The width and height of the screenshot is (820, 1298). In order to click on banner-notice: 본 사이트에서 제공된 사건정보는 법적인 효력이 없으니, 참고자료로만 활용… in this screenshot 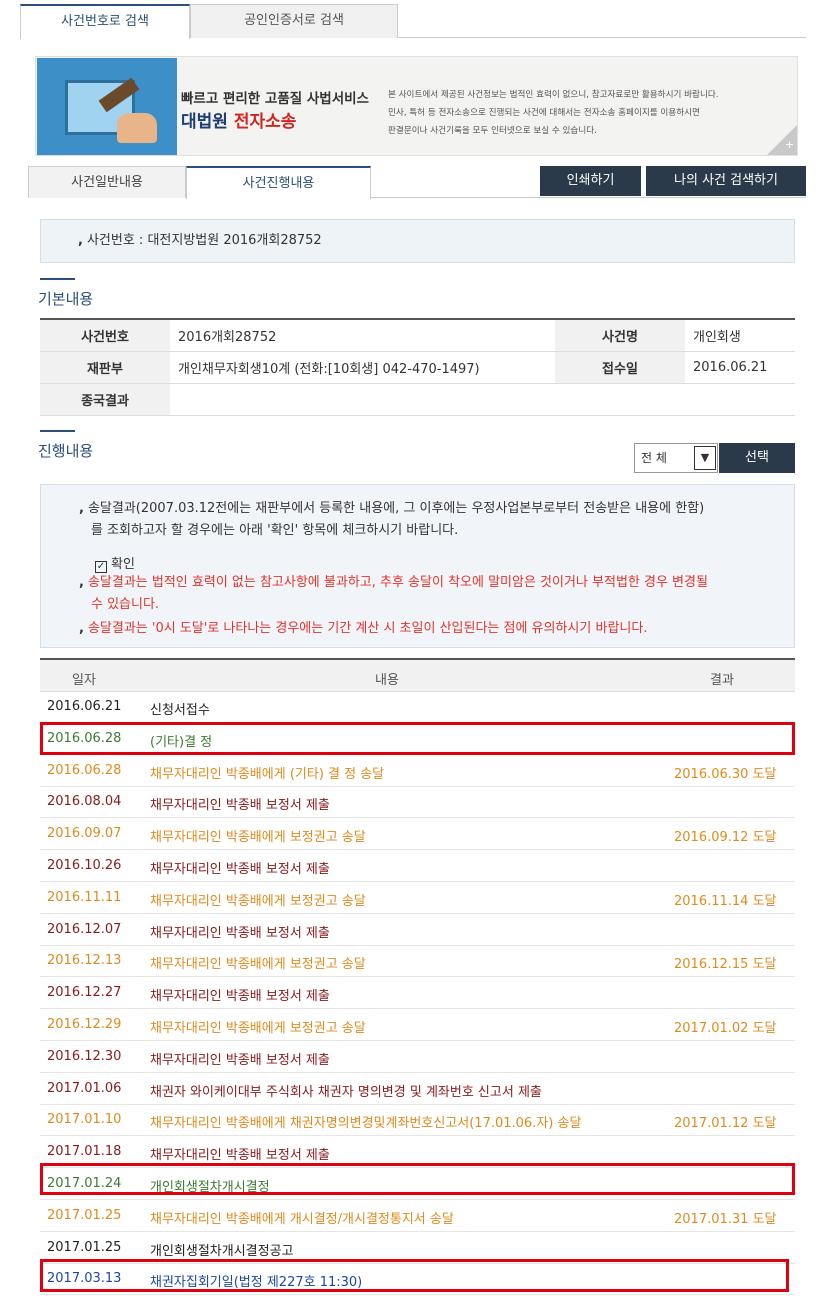, I will do `click(590, 113)`.